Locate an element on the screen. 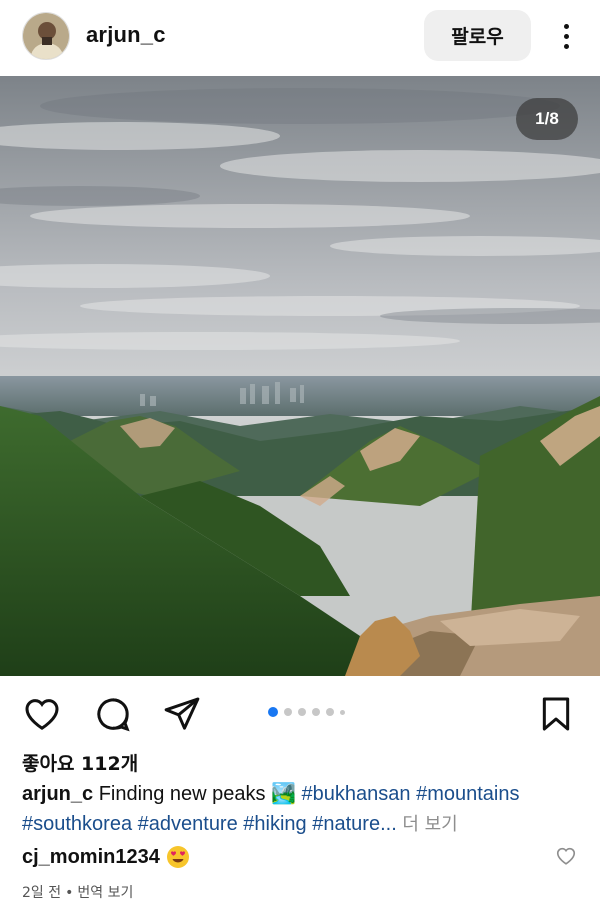 The height and width of the screenshot is (914, 600). hashtag: #hiking is located at coordinates (274, 824).